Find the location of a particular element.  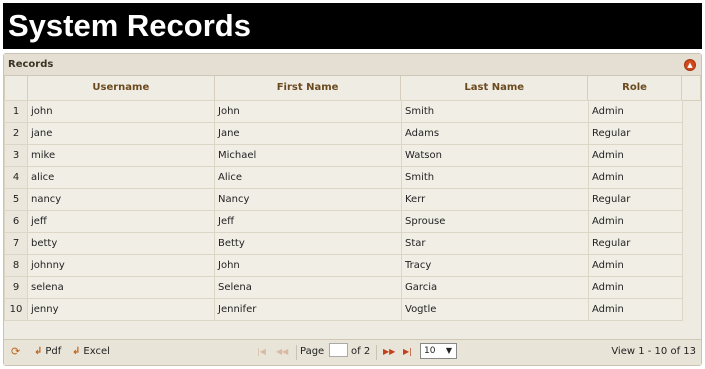

cell-username: selena is located at coordinates (121, 287).